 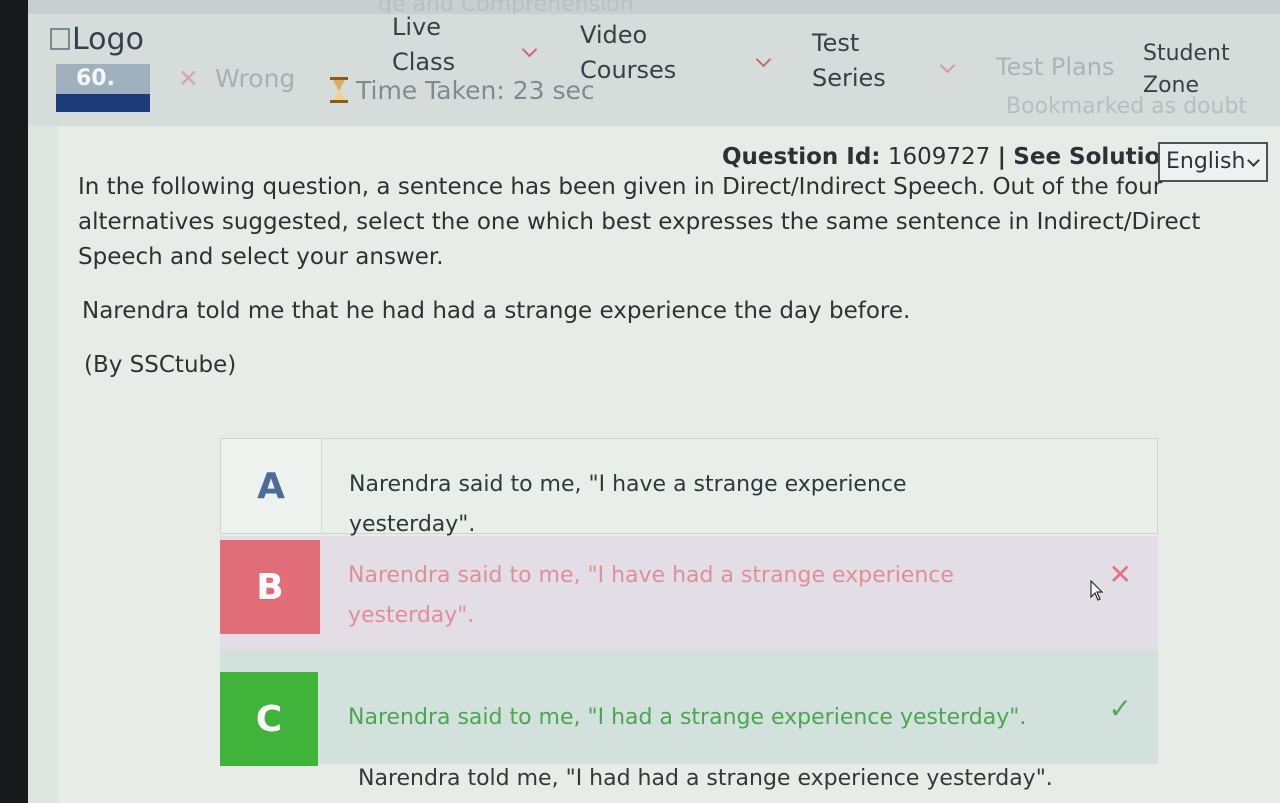 I want to click on nav-video-courses: Video Courses, so click(x=628, y=53).